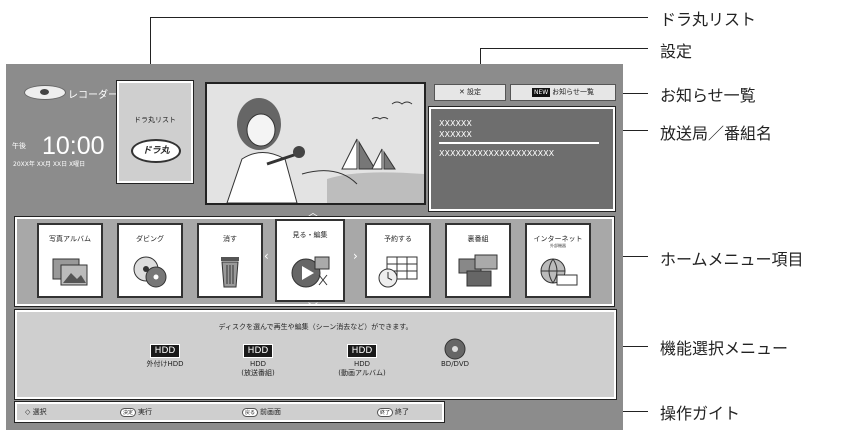  Describe the element at coordinates (229, 412) in the screenshot. I see `operation-guide: ◇ 選択 決定 実行 戻る 前画面 終了 終了` at that location.